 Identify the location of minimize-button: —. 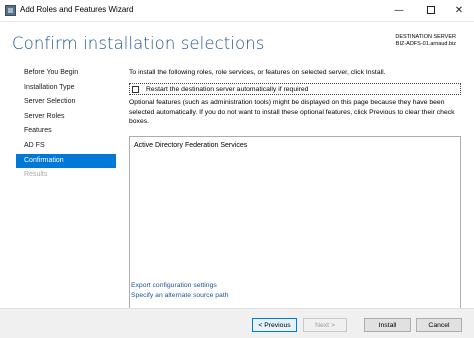
(399, 10).